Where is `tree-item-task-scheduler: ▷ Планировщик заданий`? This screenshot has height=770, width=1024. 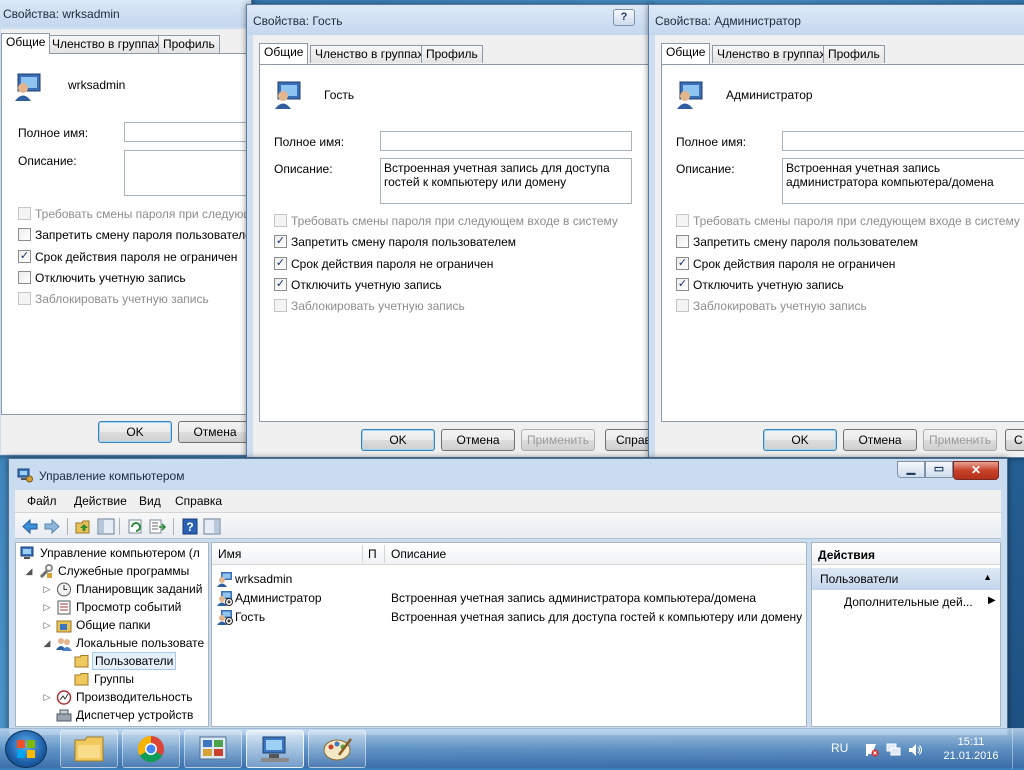
tree-item-task-scheduler: ▷ Планировщик заданий is located at coordinates (114, 589).